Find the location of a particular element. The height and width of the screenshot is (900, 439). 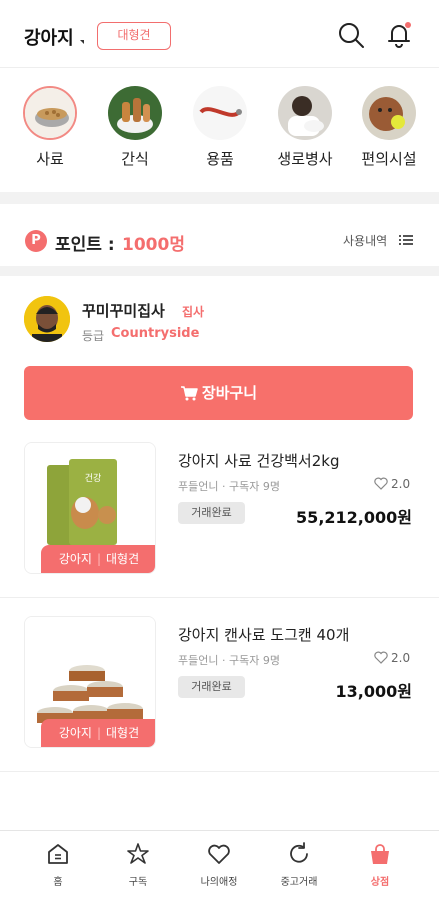

category-label: 용품 is located at coordinates (220, 159).